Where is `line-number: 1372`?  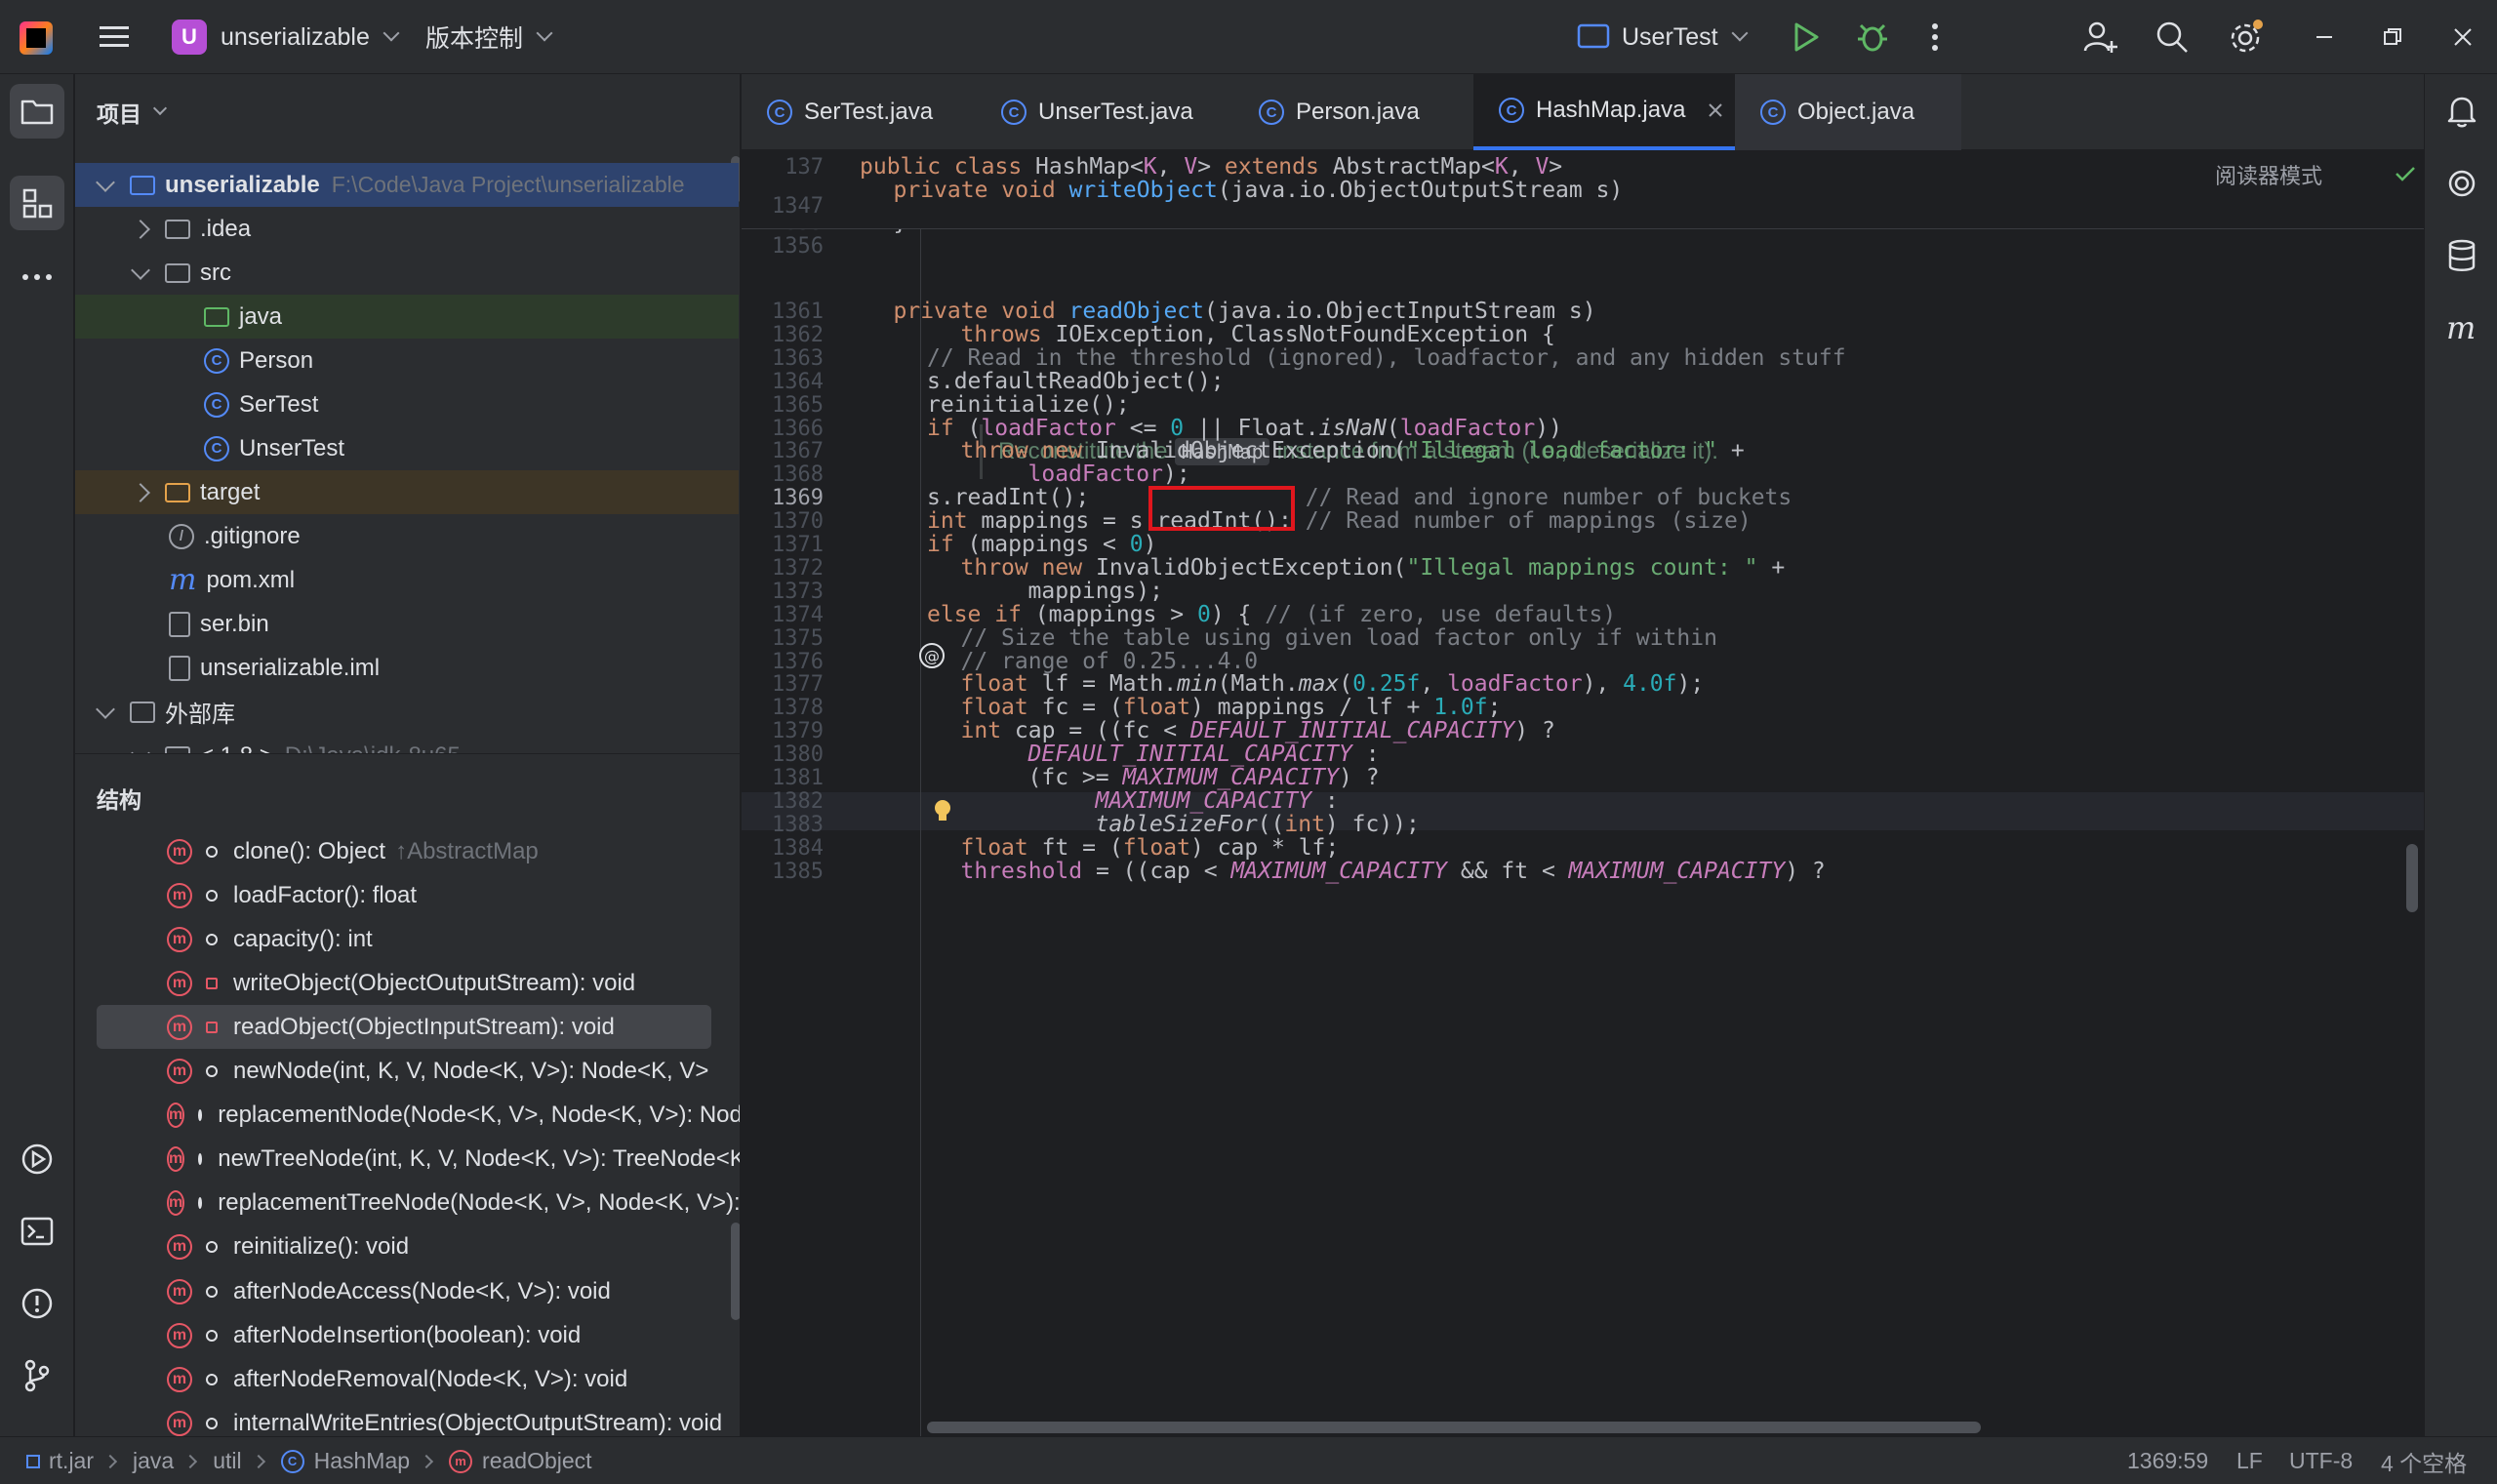
line-number: 1372 is located at coordinates (798, 568).